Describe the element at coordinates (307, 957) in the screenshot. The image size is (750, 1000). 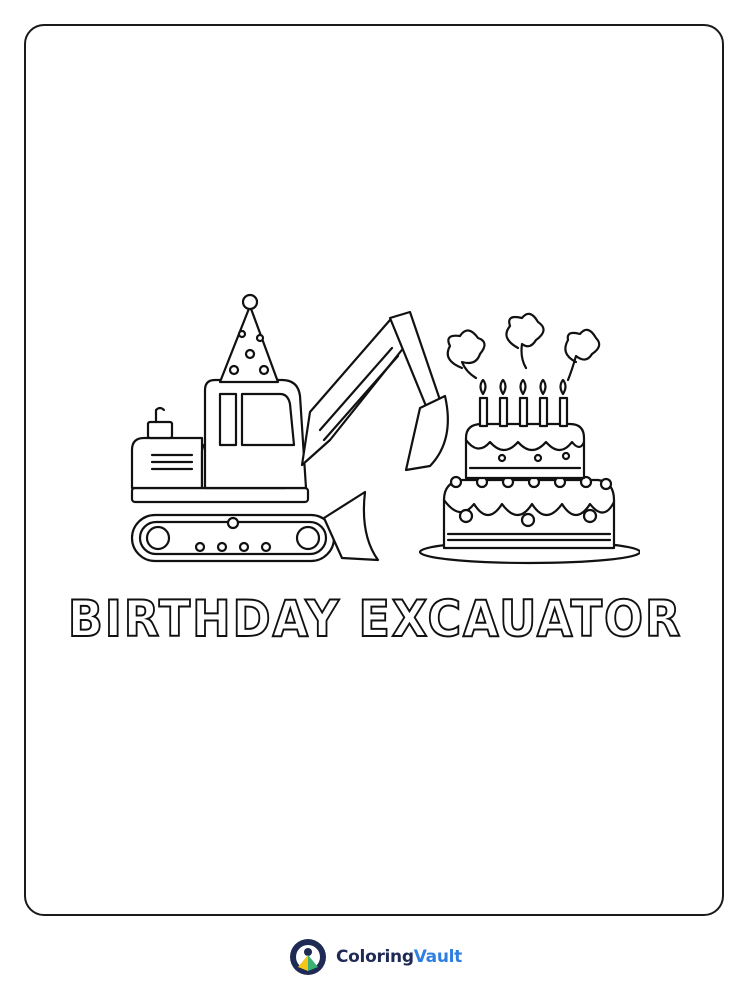
I see `coloringvault-logo-icon` at that location.